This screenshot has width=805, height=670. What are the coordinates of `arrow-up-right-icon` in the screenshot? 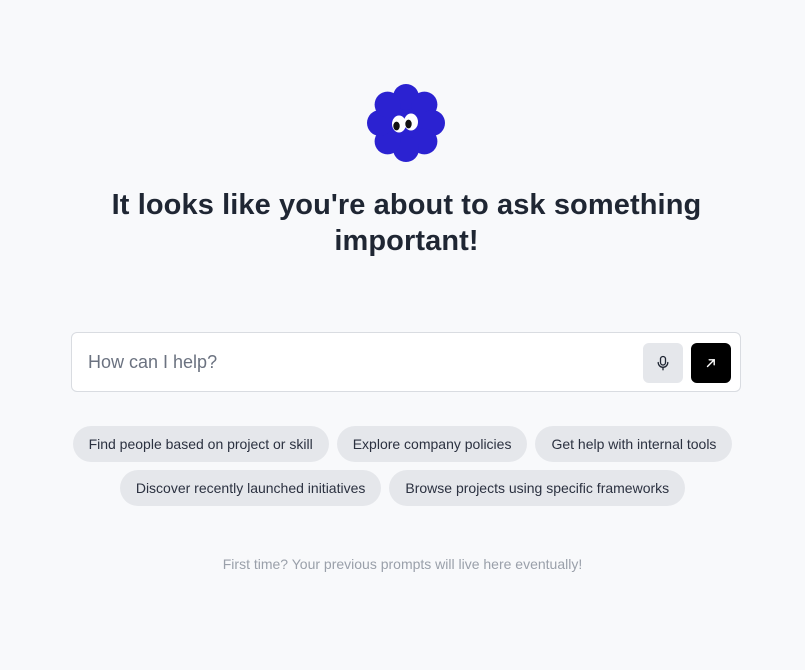 It's located at (710, 363).